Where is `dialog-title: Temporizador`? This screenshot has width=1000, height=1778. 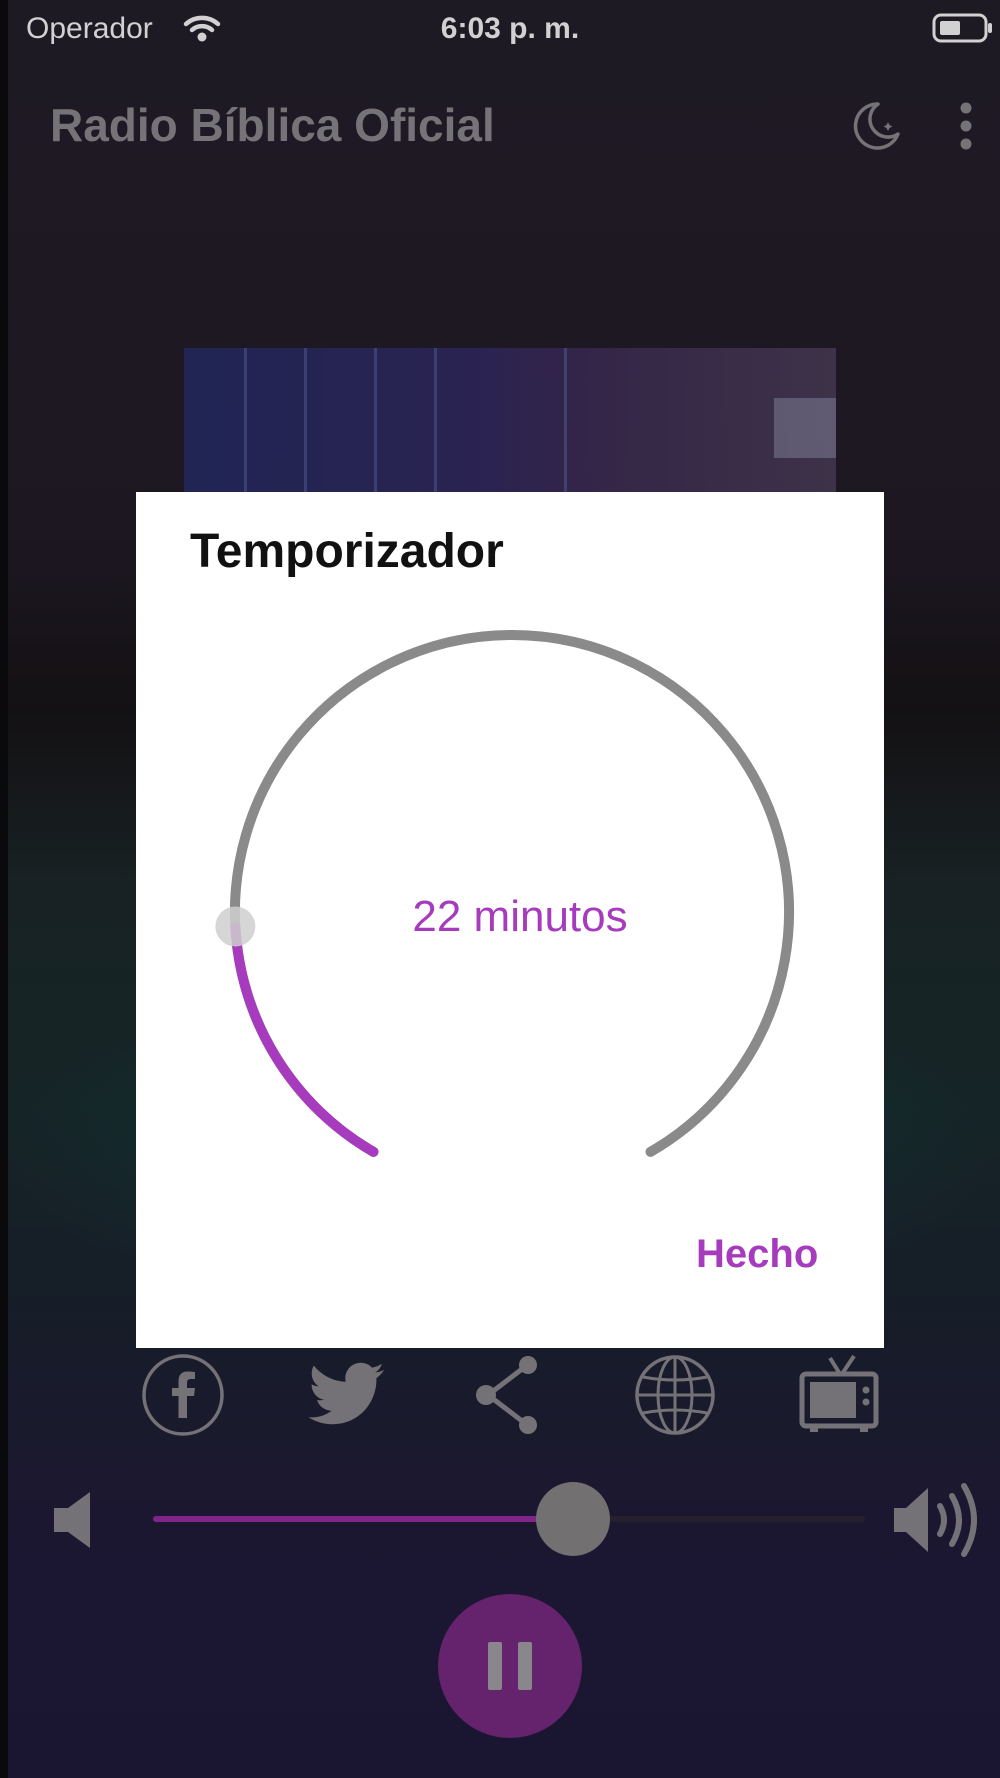 dialog-title: Temporizador is located at coordinates (347, 551).